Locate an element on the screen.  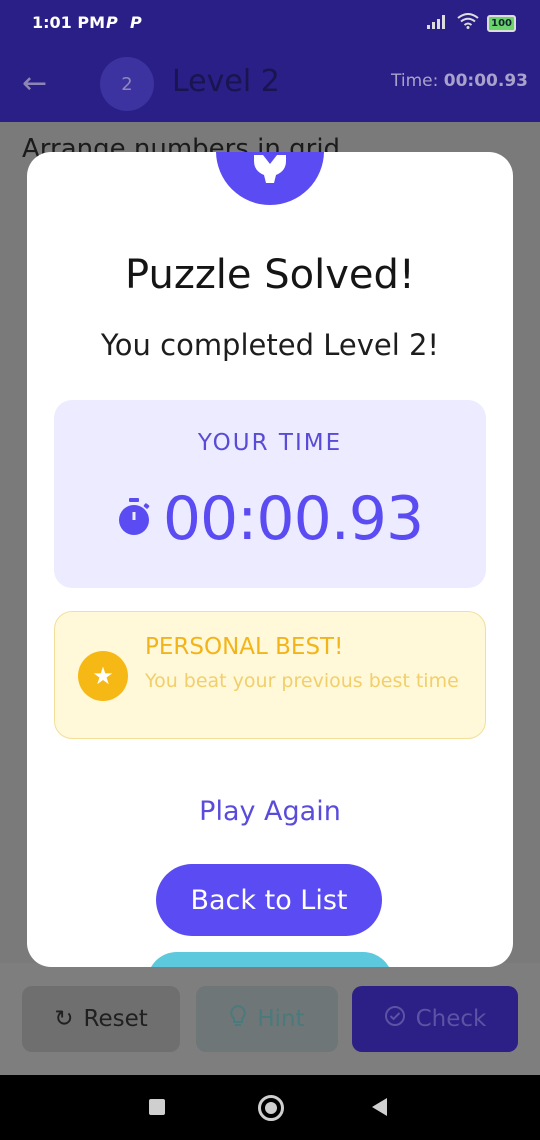
dialog-subtitle: You completed Level 2! is located at coordinates (270, 345).